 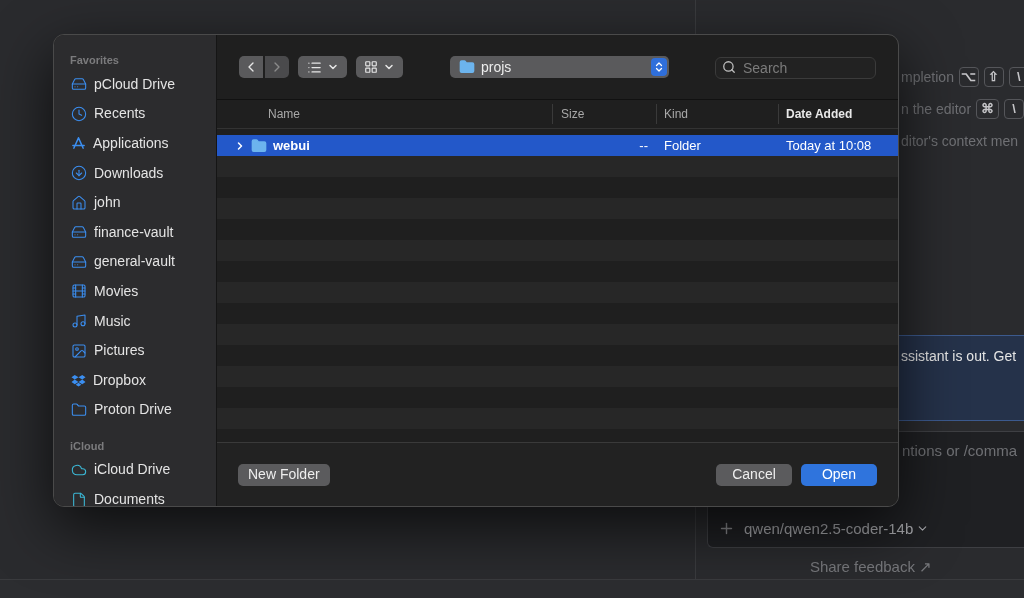 What do you see at coordinates (604, 114) in the screenshot?
I see `column-header: Size` at bounding box center [604, 114].